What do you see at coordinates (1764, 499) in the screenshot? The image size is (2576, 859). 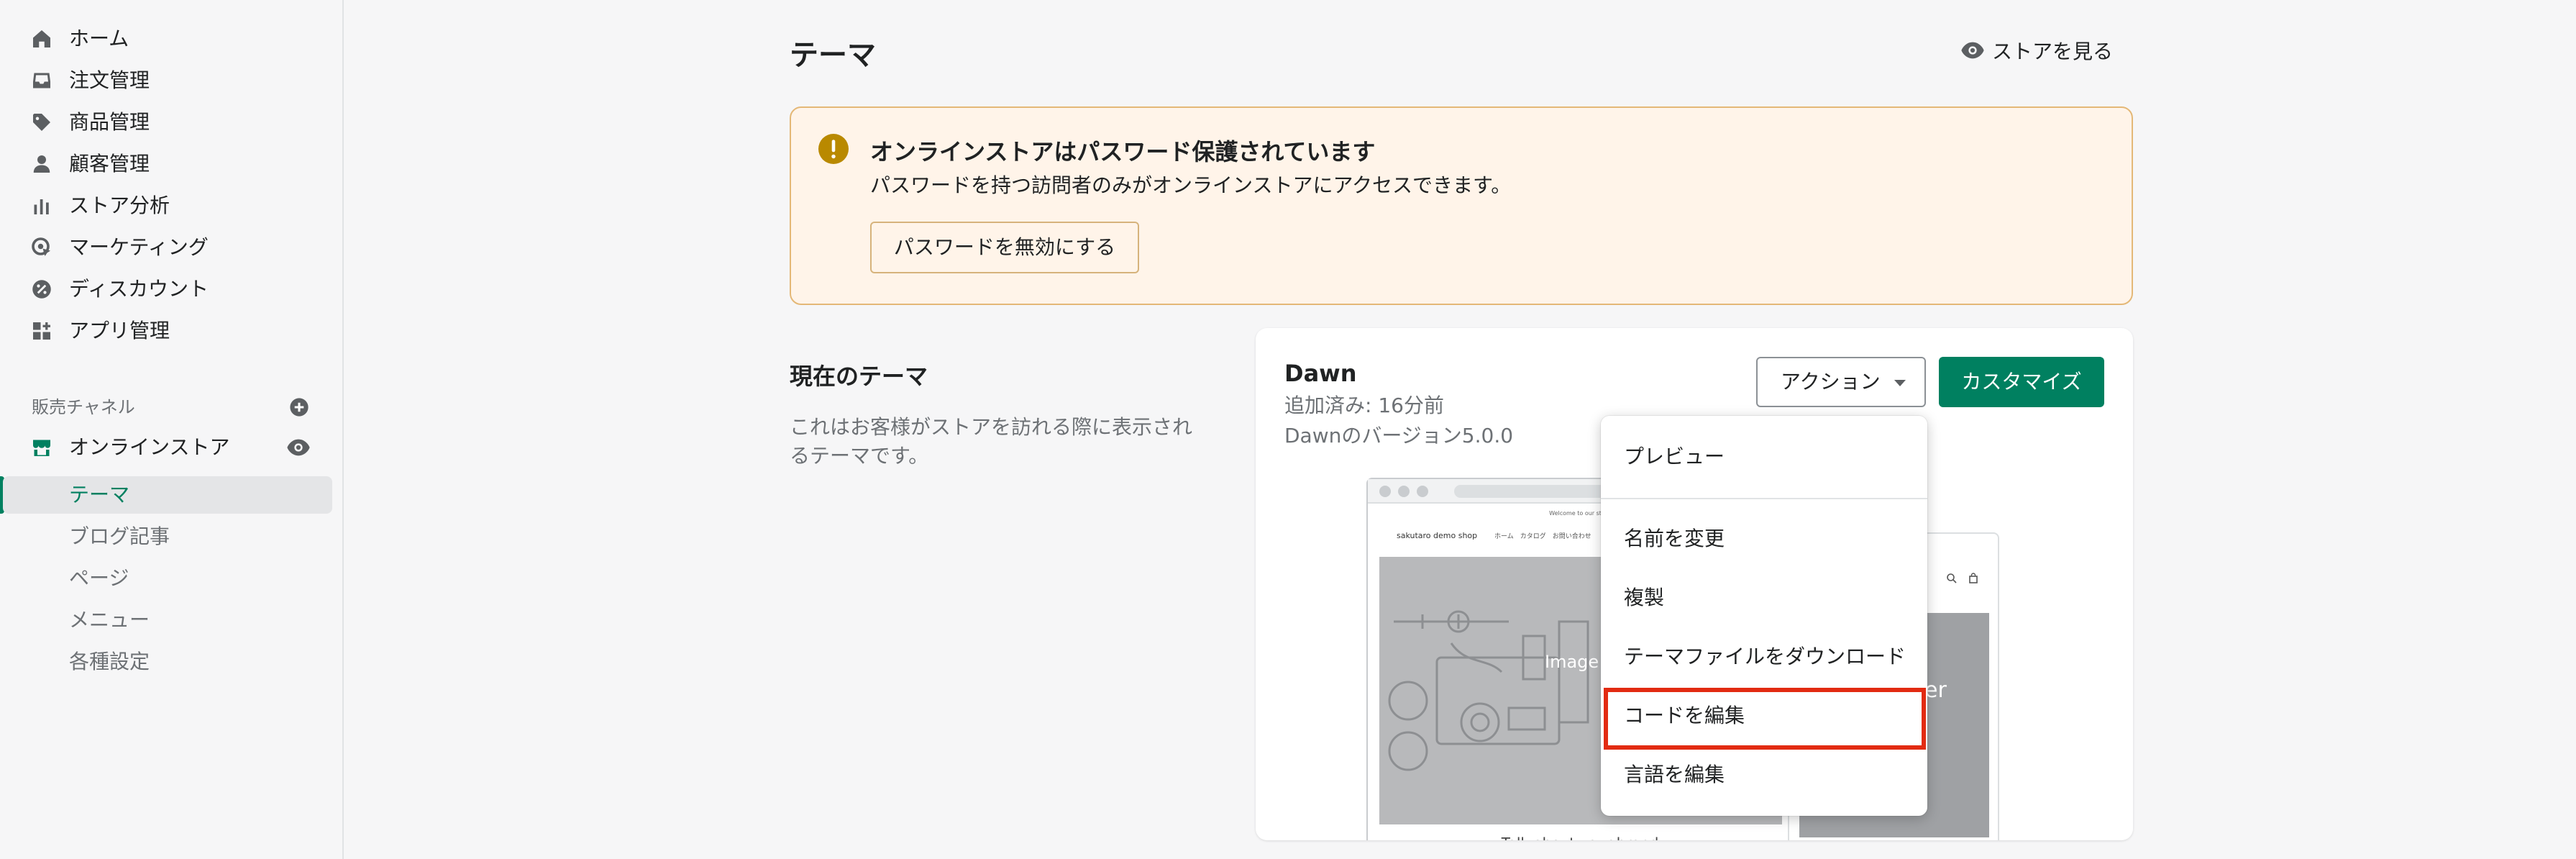 I see `menu-divider` at bounding box center [1764, 499].